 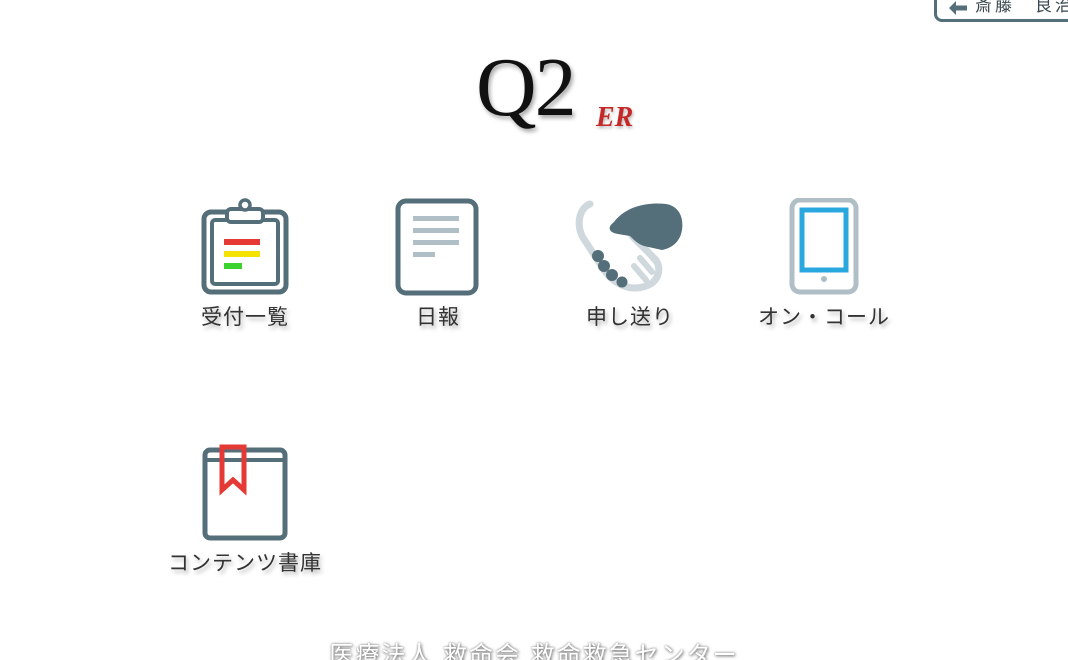 I want to click on organization-name: 医療法人 救命会 救命救急センター, so click(x=534, y=650).